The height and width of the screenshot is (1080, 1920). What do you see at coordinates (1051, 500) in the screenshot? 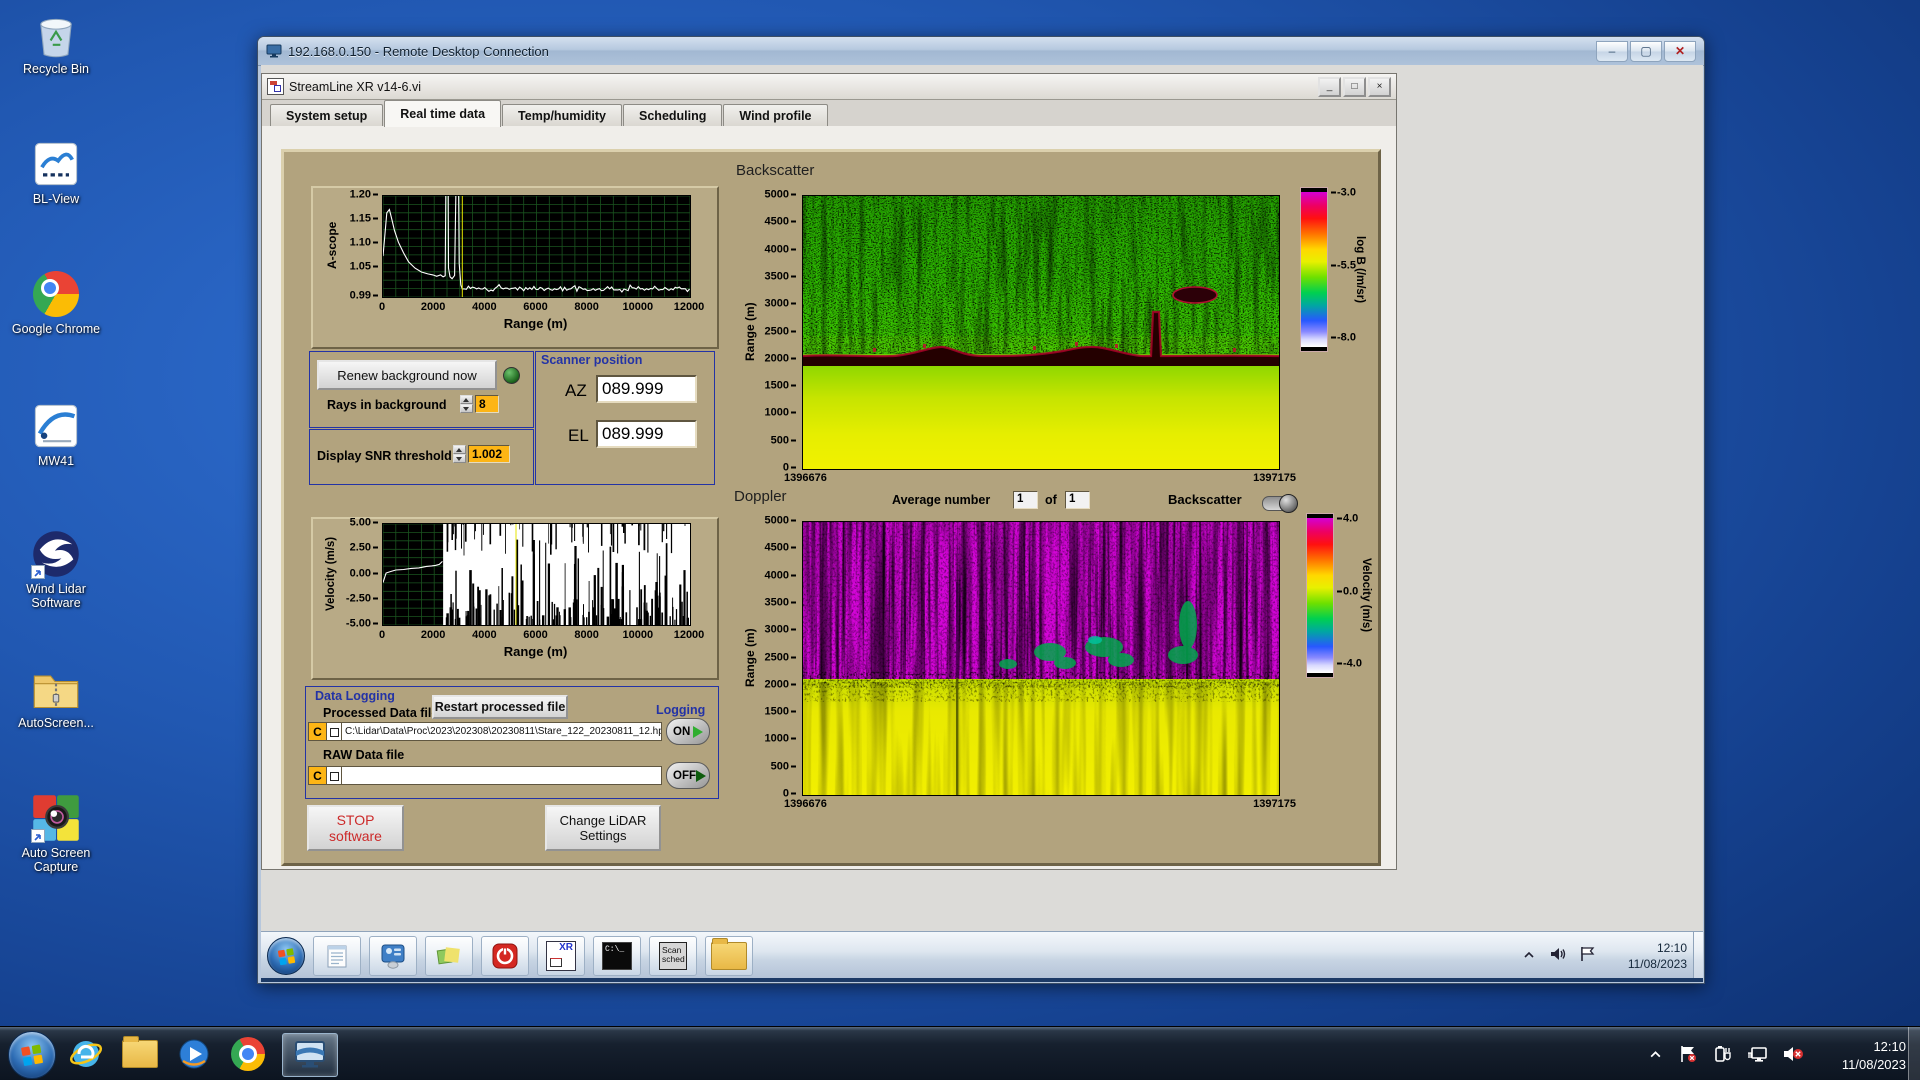
I see `of-label: of` at bounding box center [1051, 500].